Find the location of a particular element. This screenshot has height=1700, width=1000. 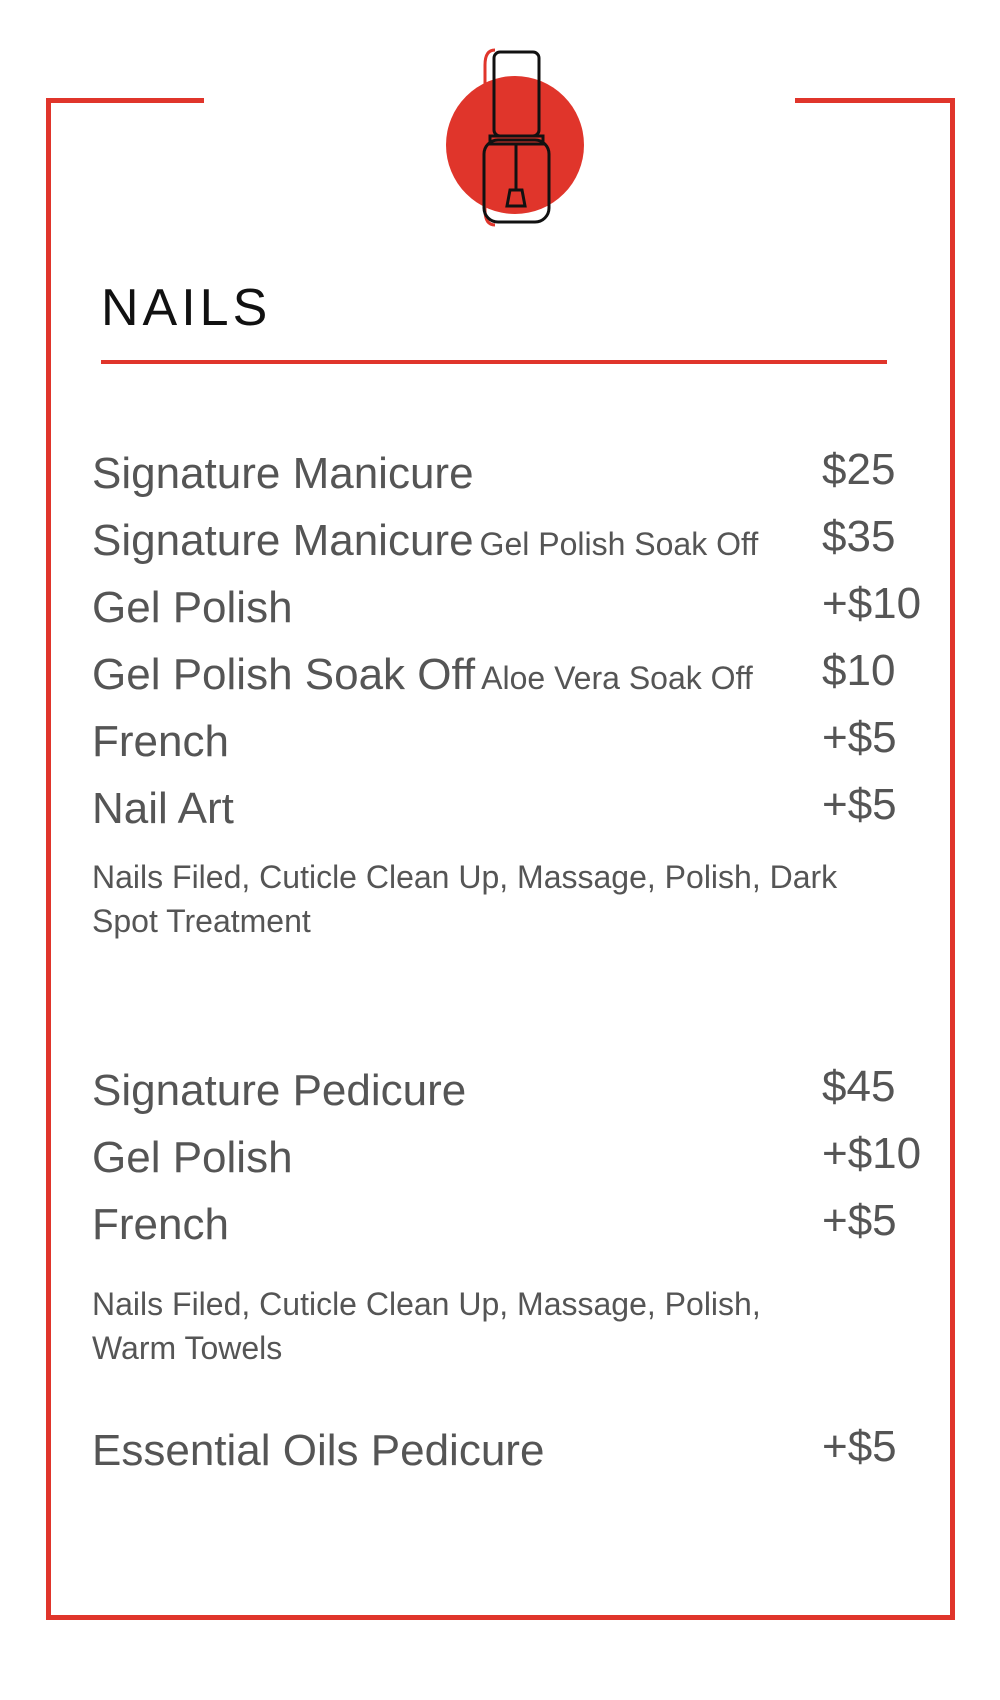

section-title: NAILS is located at coordinates (186, 308).